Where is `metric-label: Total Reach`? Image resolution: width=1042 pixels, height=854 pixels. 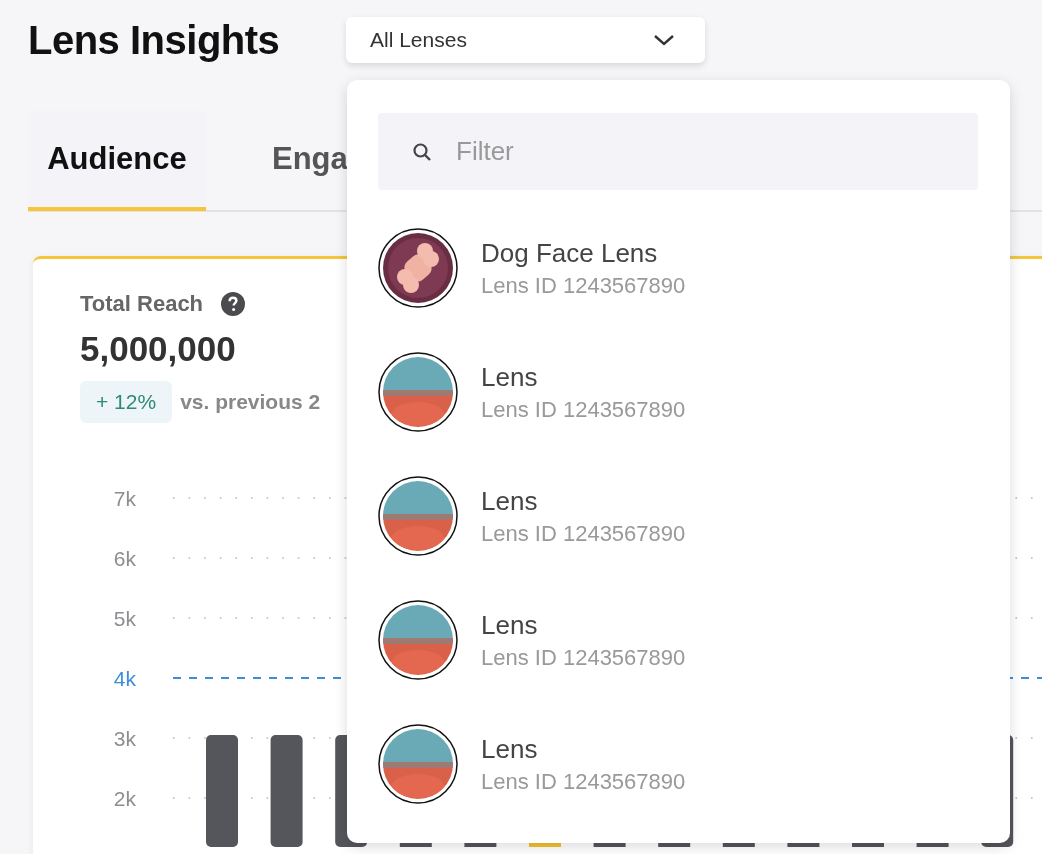
metric-label: Total Reach is located at coordinates (142, 304).